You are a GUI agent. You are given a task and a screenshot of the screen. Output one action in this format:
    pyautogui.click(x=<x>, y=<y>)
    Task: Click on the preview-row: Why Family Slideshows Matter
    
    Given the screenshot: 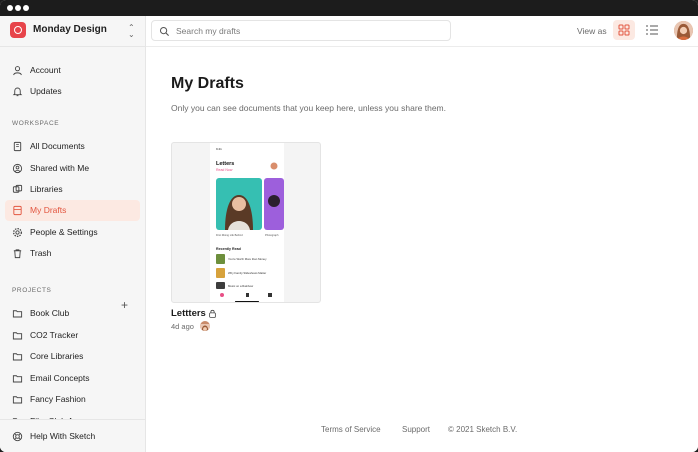 What is the action you would take?
    pyautogui.click(x=247, y=273)
    